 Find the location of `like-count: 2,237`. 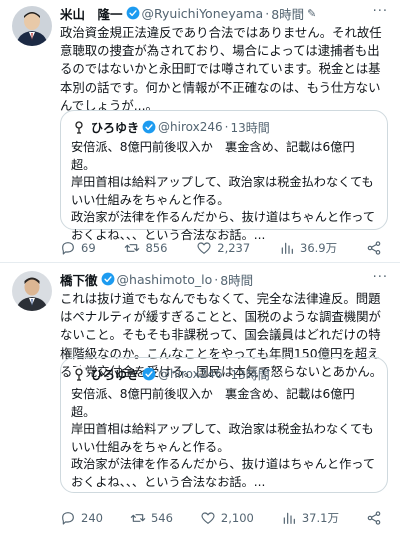

like-count: 2,237 is located at coordinates (234, 248).